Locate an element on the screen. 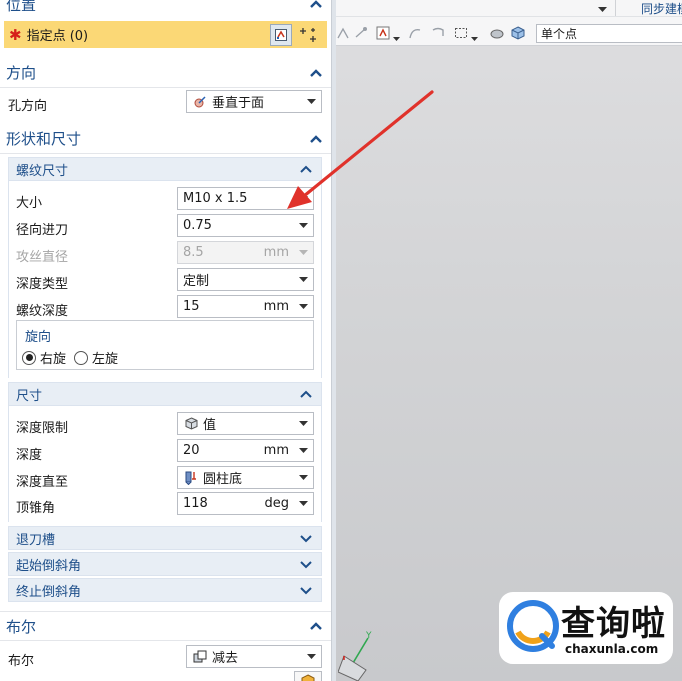  watermark-name: 查询啦 is located at coordinates (613, 624).